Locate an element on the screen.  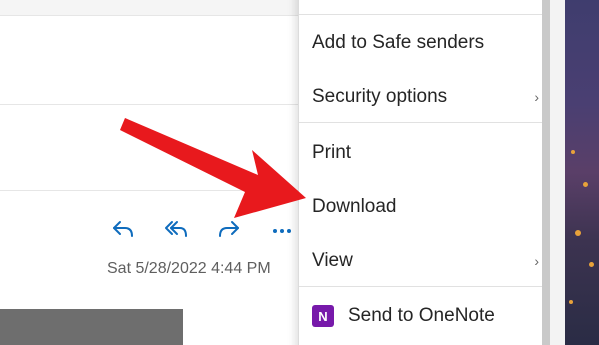
forward-icon is located at coordinates (228, 229).